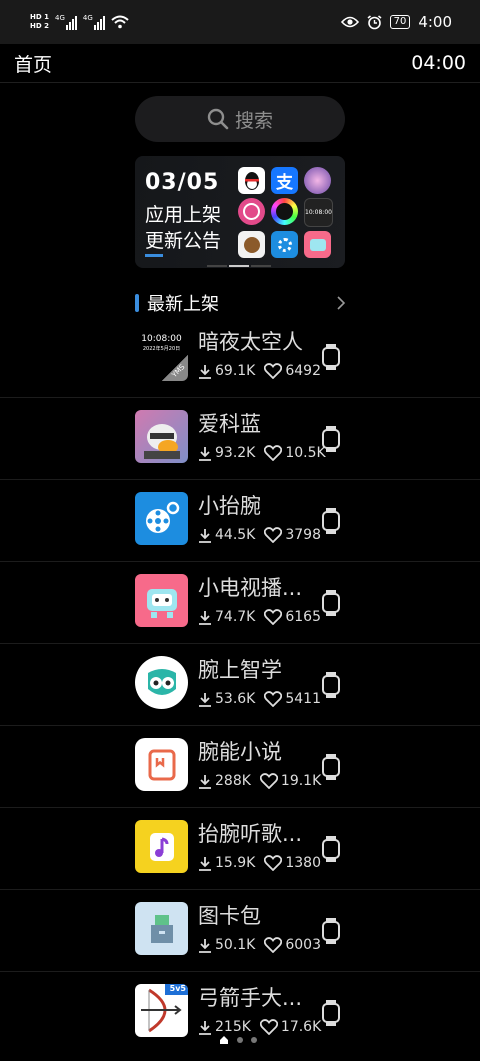 The width and height of the screenshot is (480, 1061). What do you see at coordinates (251, 211) in the screenshot?
I see `pink-ring-icon` at bounding box center [251, 211].